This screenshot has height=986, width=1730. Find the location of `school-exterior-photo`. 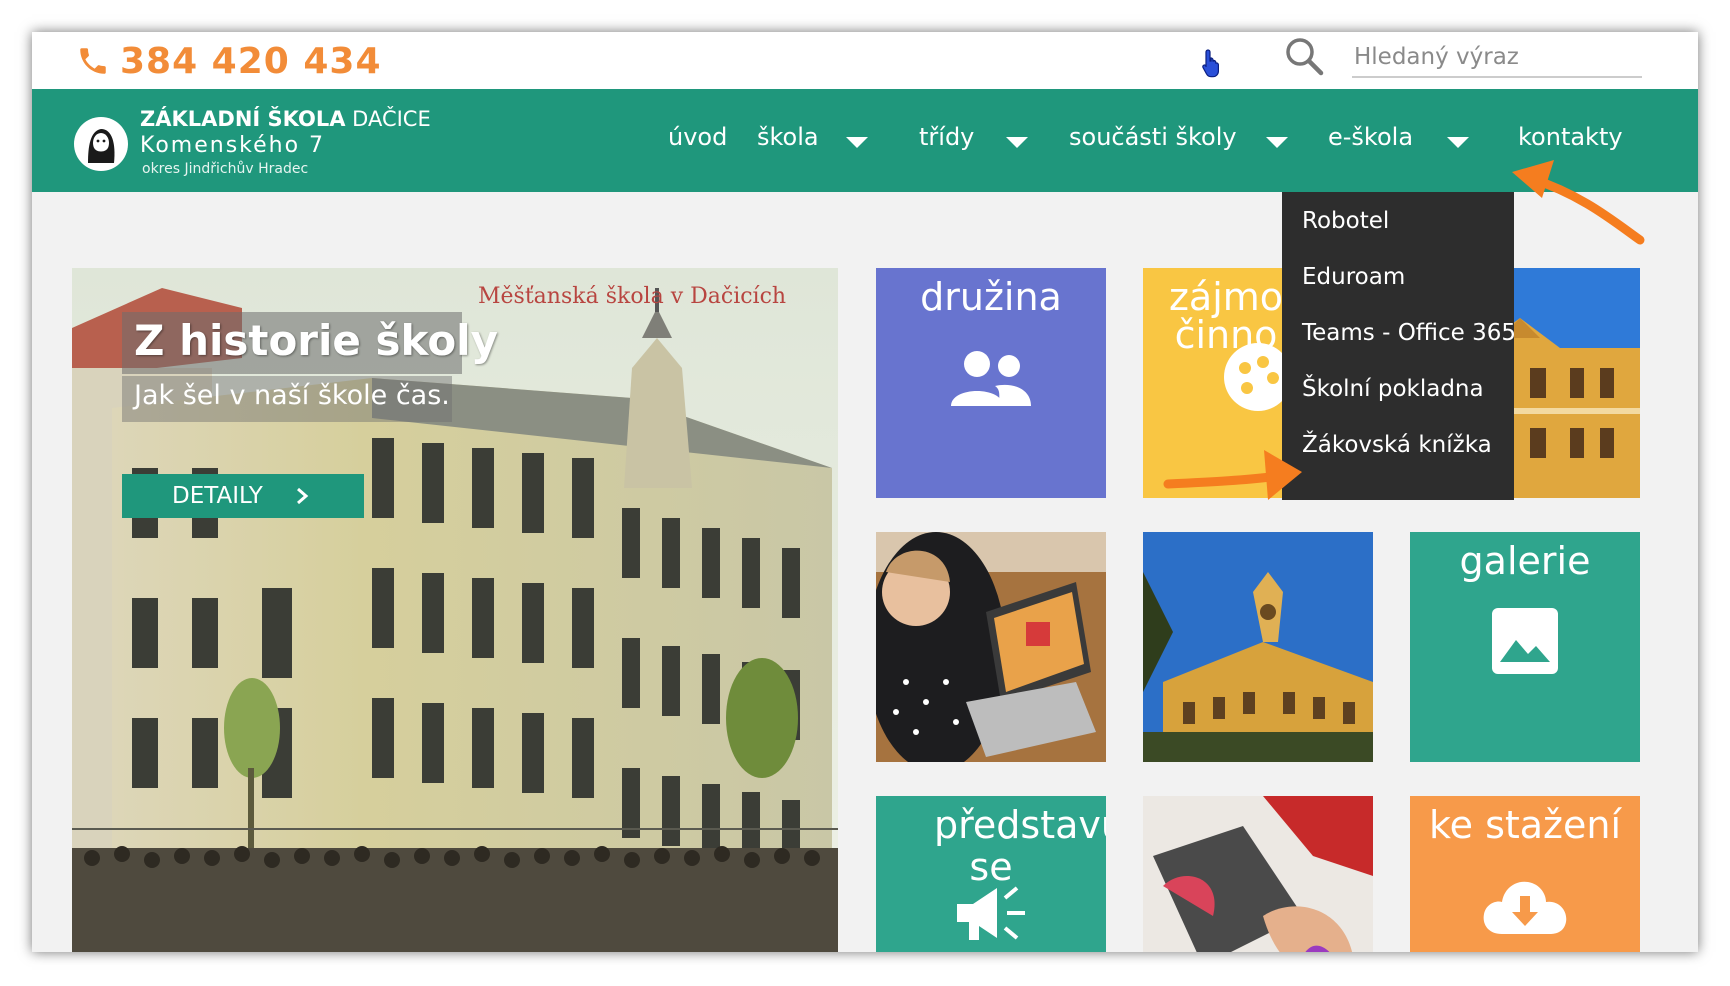

school-exterior-photo is located at coordinates (1258, 647).